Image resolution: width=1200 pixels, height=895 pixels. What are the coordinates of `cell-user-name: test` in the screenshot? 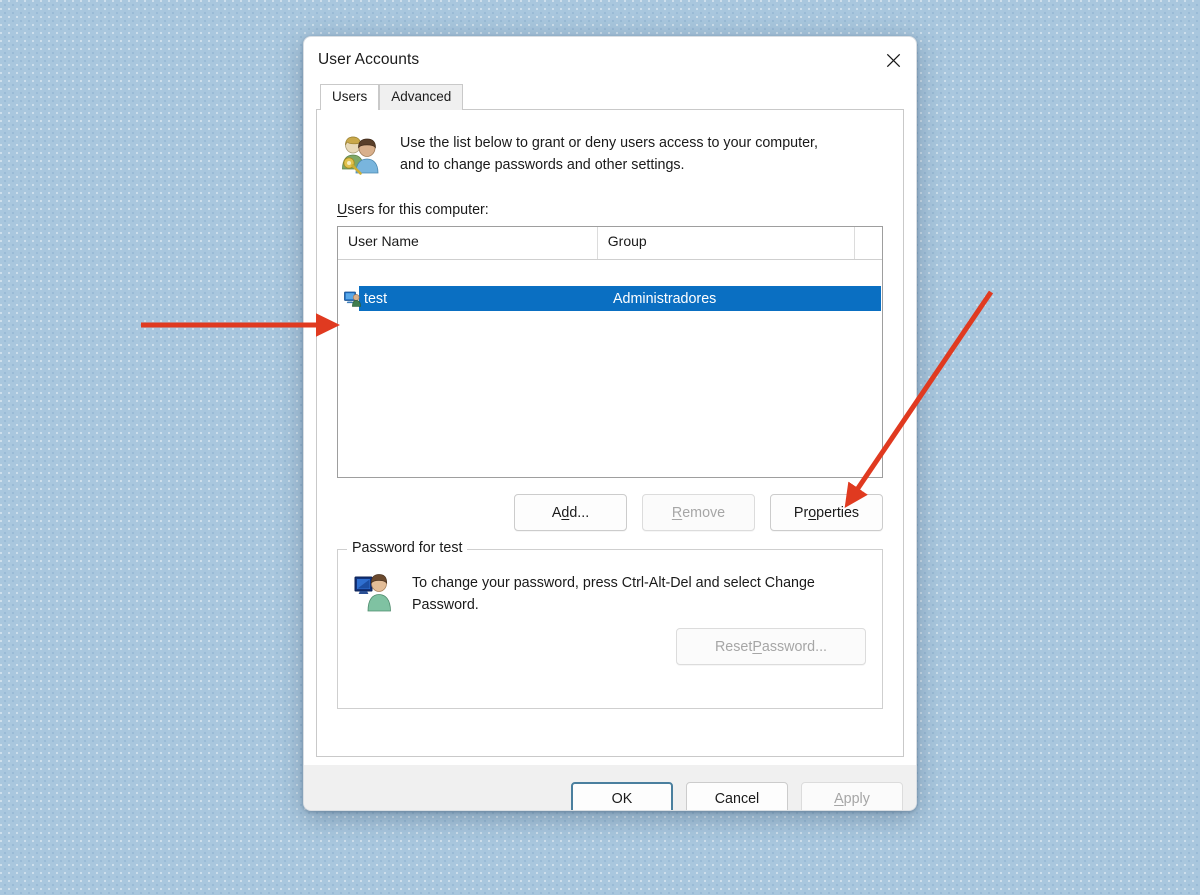 It's located at (376, 298).